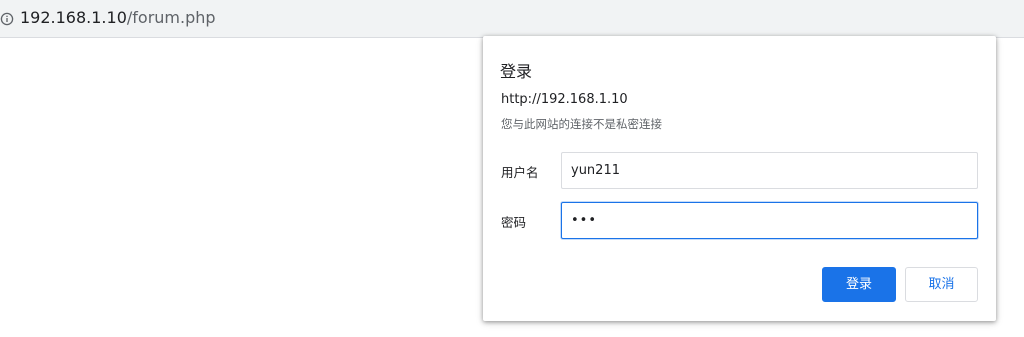 The width and height of the screenshot is (1024, 337). I want to click on dialog-title: 登录, so click(516, 71).